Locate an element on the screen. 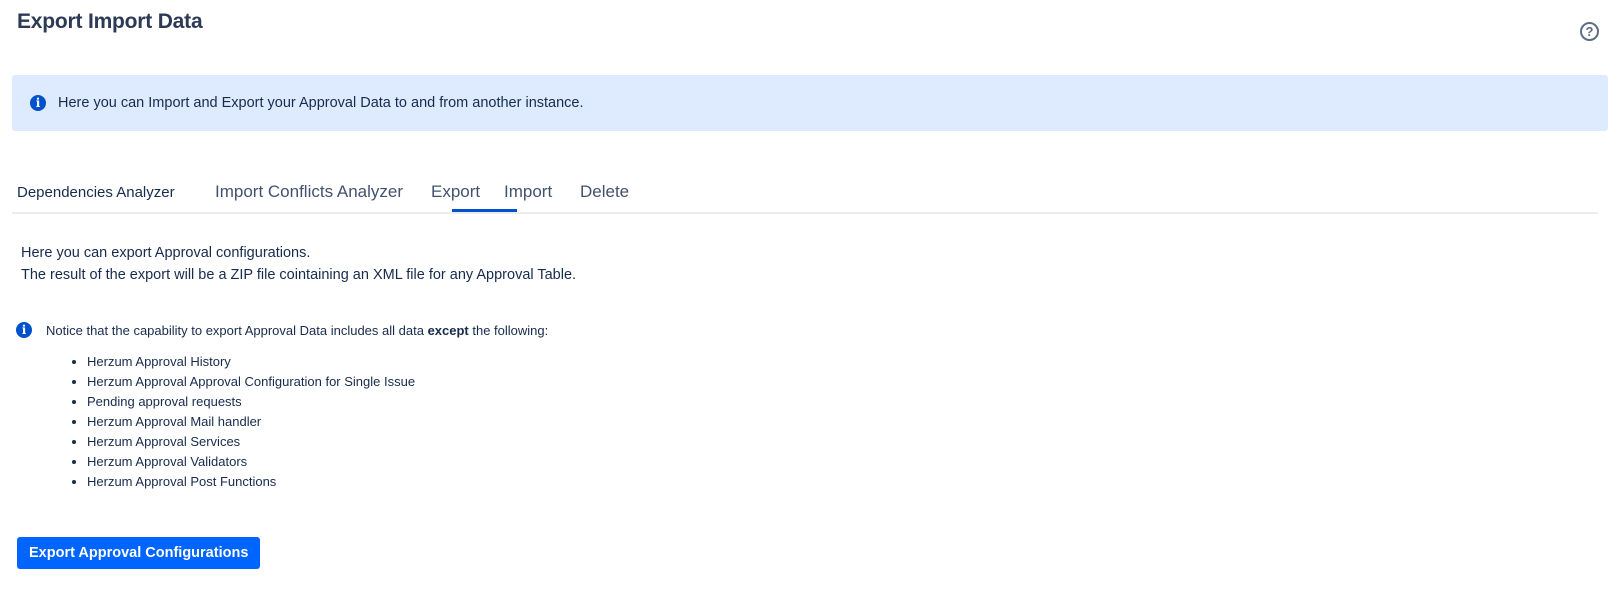  page-title: Export Import Data is located at coordinates (110, 21).